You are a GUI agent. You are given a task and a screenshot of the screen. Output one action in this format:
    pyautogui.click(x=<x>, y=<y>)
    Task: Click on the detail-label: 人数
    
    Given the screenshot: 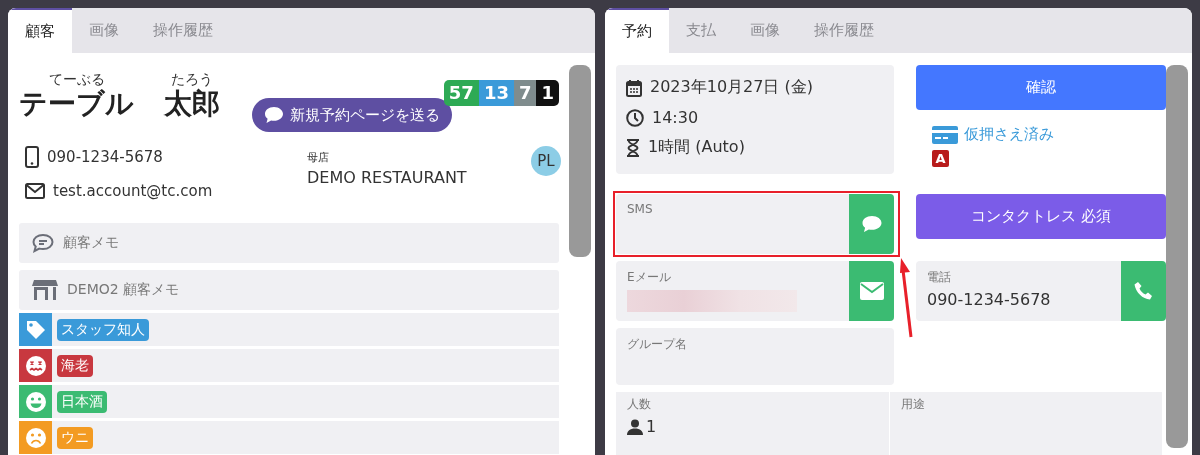 What is the action you would take?
    pyautogui.click(x=639, y=404)
    